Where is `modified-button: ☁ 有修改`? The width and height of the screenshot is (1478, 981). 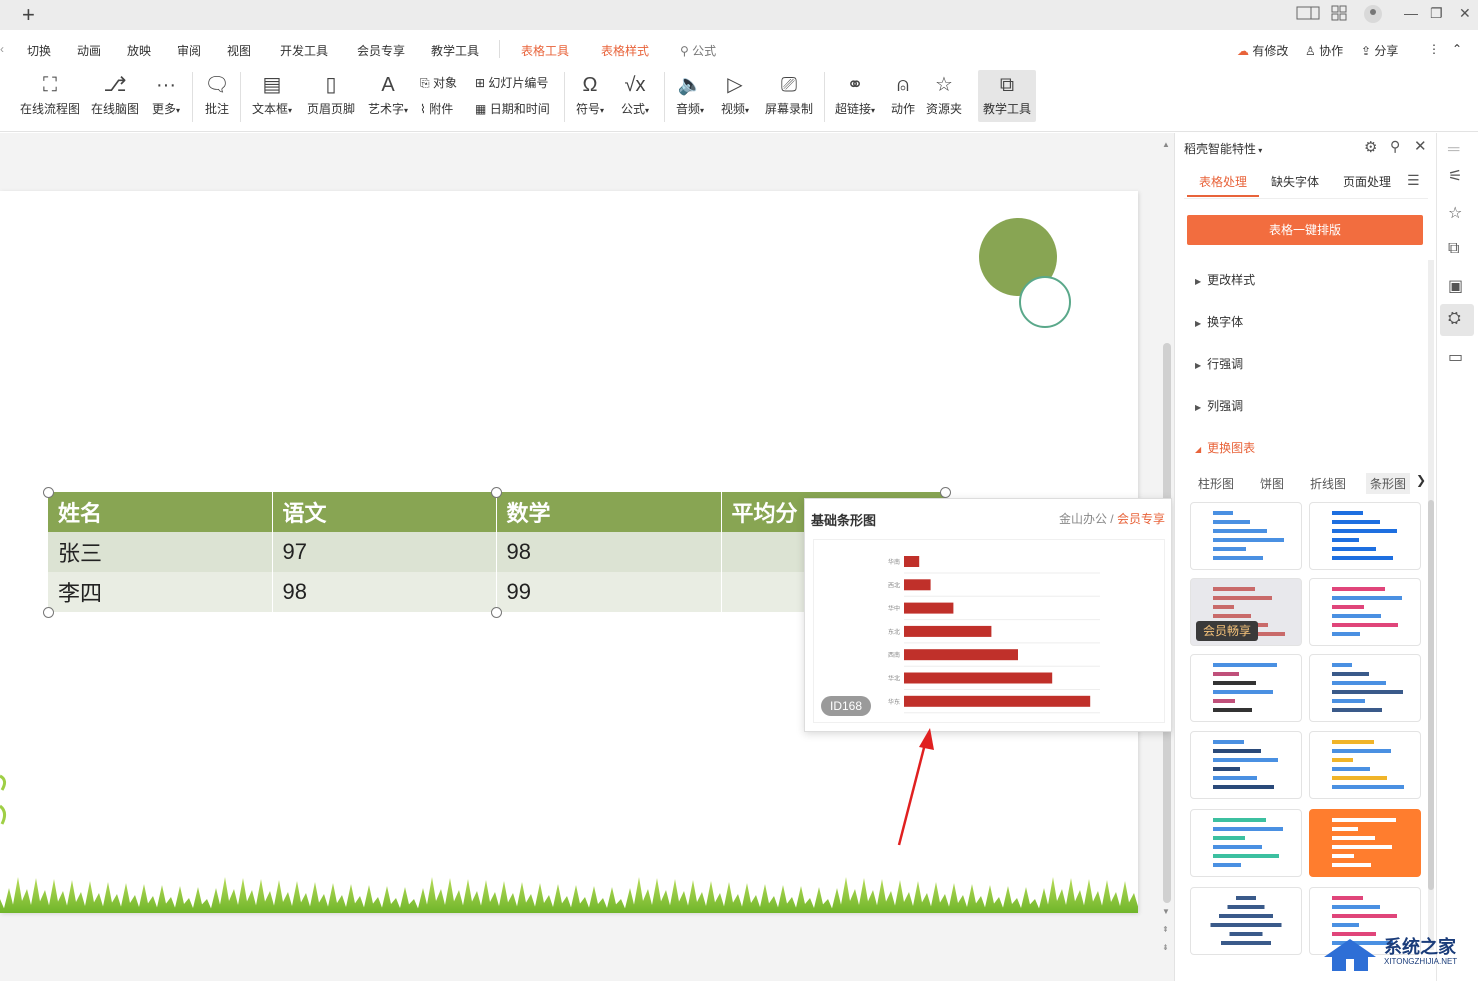
modified-button: ☁ 有修改 is located at coordinates (1262, 50).